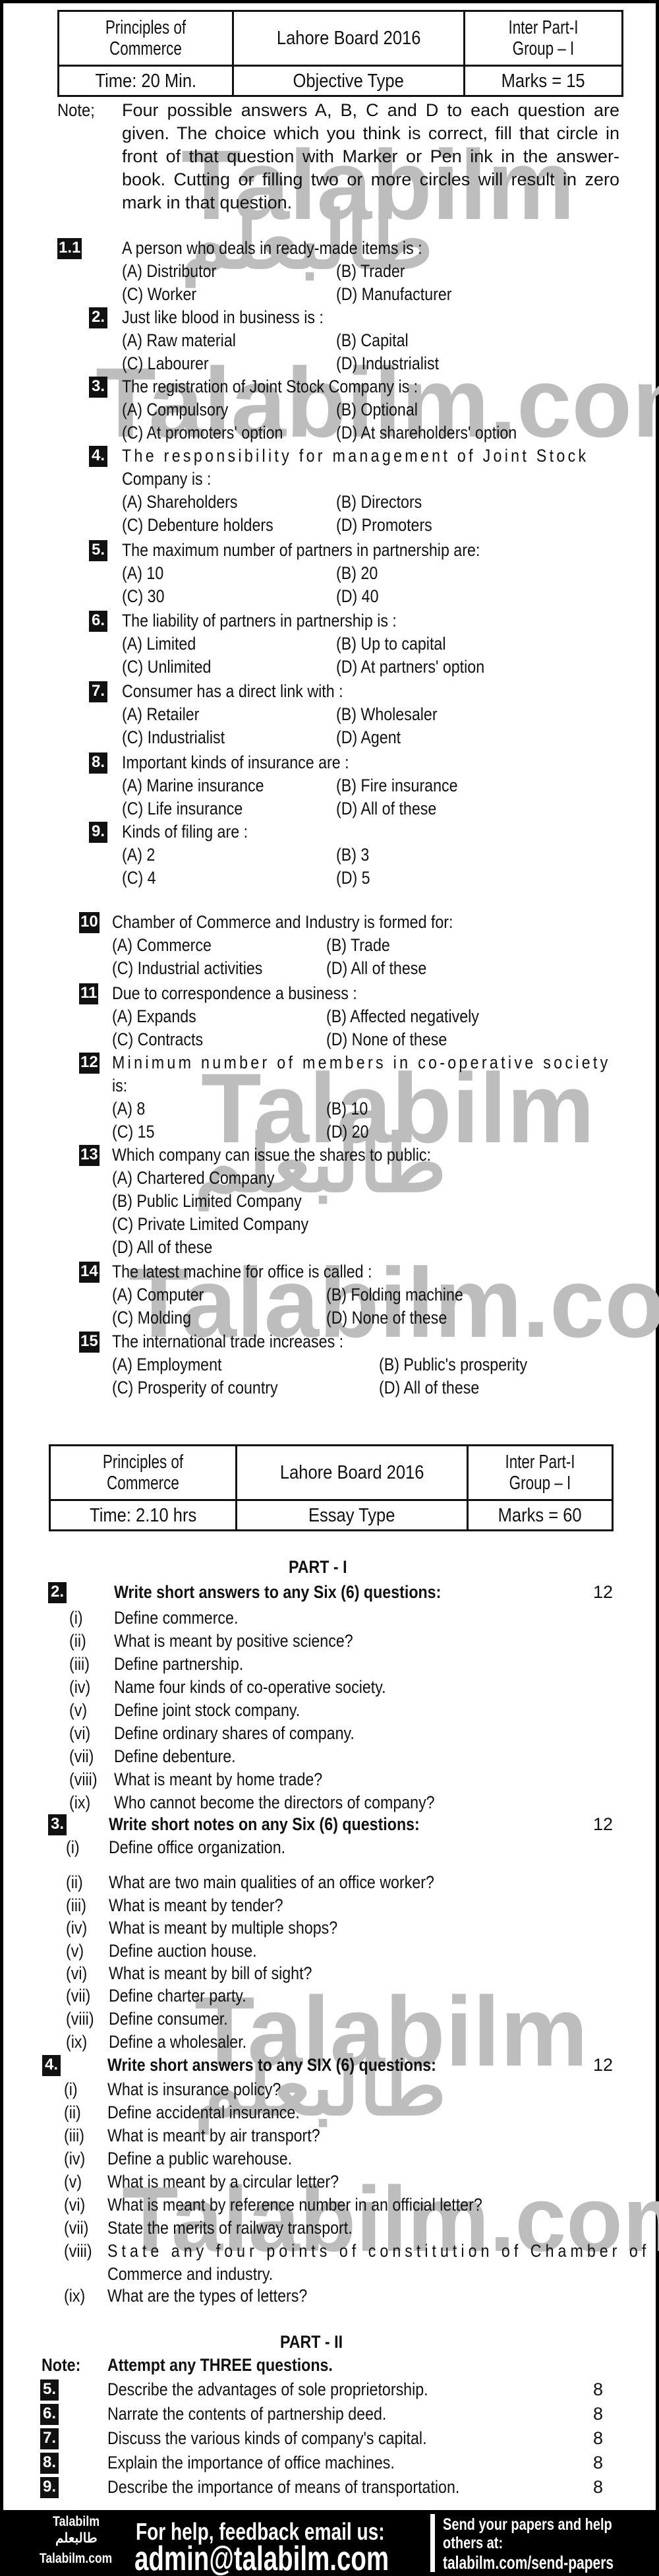 The image size is (659, 2576). What do you see at coordinates (158, 1294) in the screenshot?
I see `option-a: (A) Computer` at bounding box center [158, 1294].